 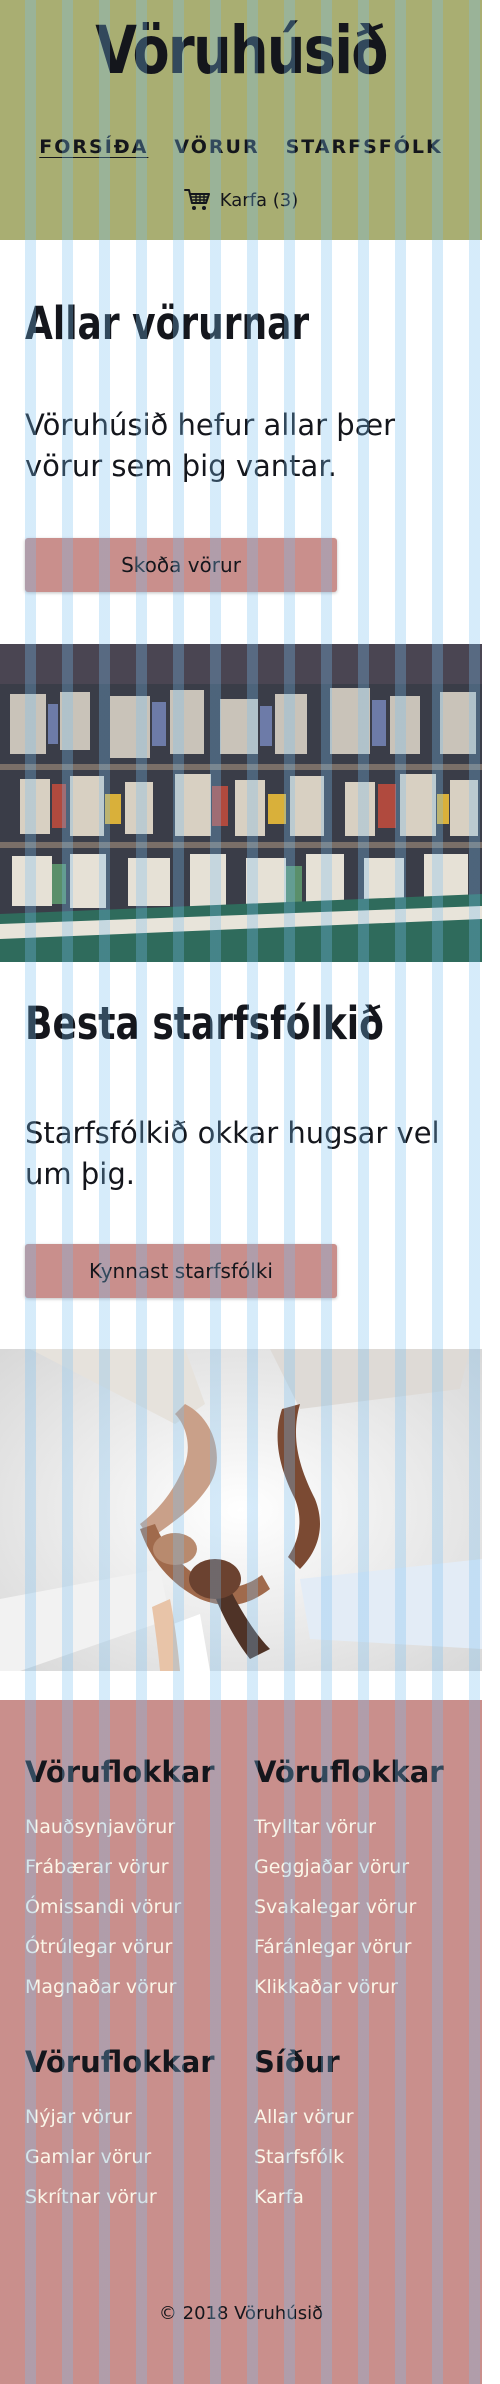 I want to click on team-hands-image, so click(x=241, y=1510).